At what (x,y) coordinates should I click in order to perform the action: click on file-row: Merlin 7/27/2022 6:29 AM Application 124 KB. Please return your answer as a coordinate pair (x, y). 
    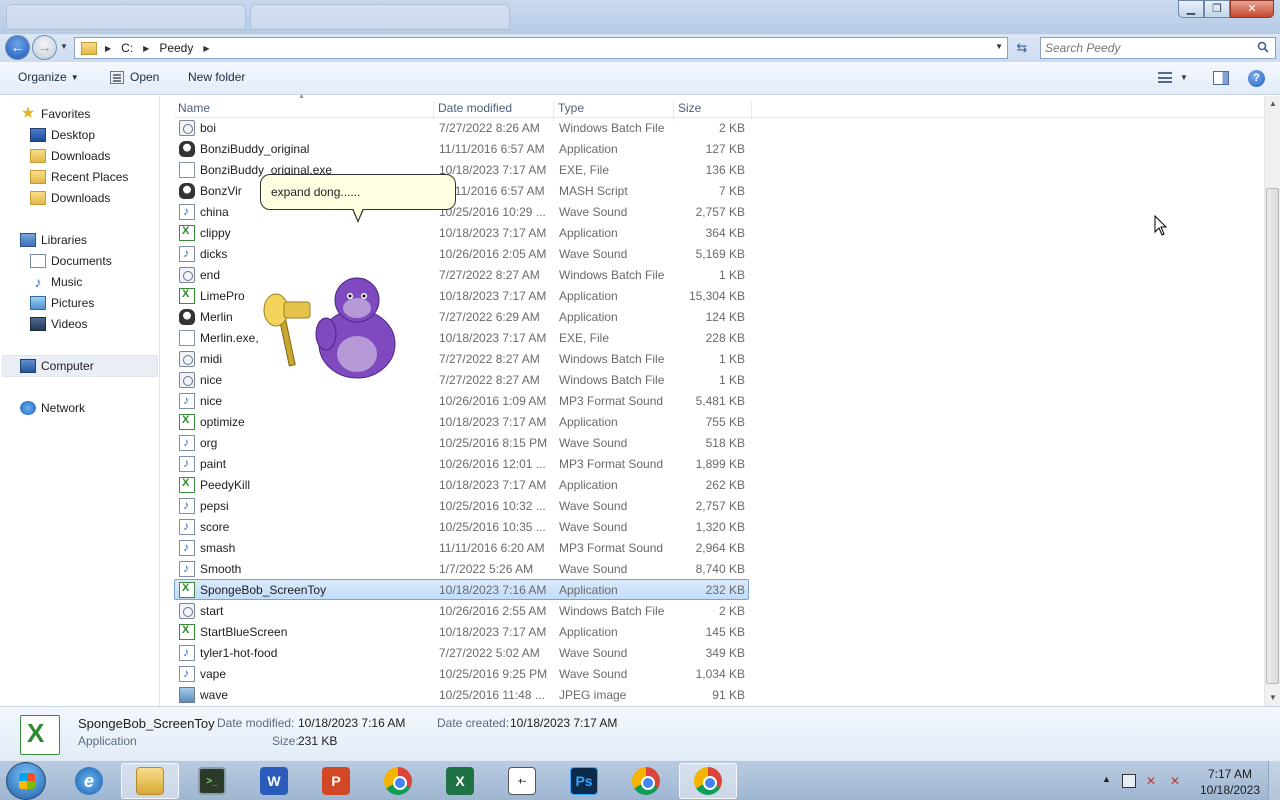
    Looking at the image, I should click on (461, 316).